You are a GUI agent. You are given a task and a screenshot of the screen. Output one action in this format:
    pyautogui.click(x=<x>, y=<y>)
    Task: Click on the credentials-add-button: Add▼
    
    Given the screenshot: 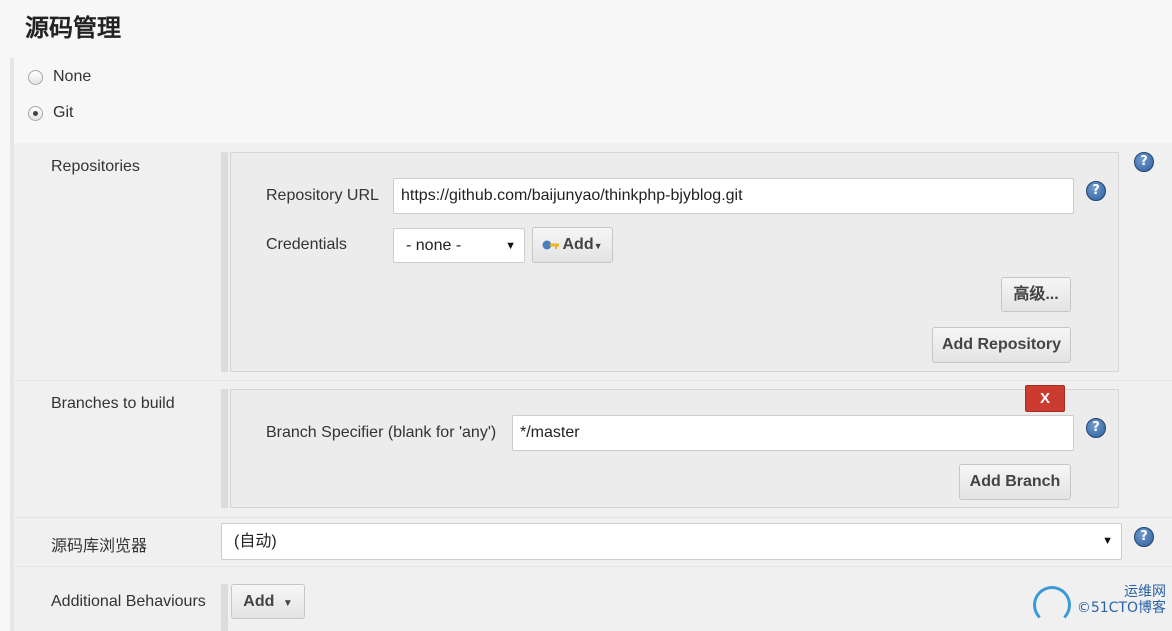 What is the action you would take?
    pyautogui.click(x=572, y=245)
    